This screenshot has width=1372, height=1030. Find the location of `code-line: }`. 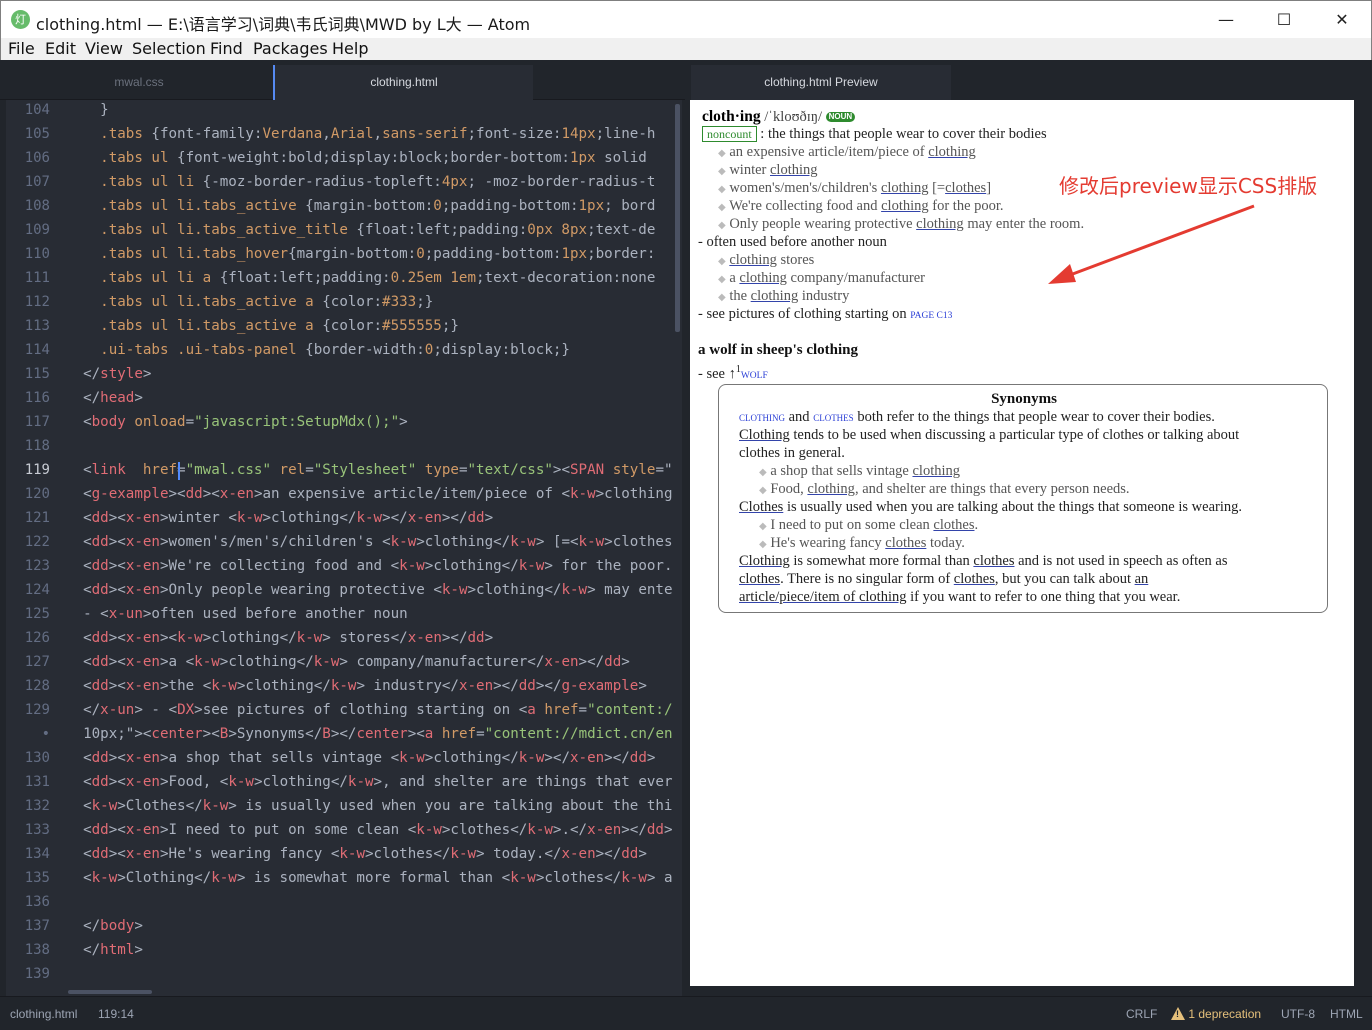

code-line: } is located at coordinates (87, 110).